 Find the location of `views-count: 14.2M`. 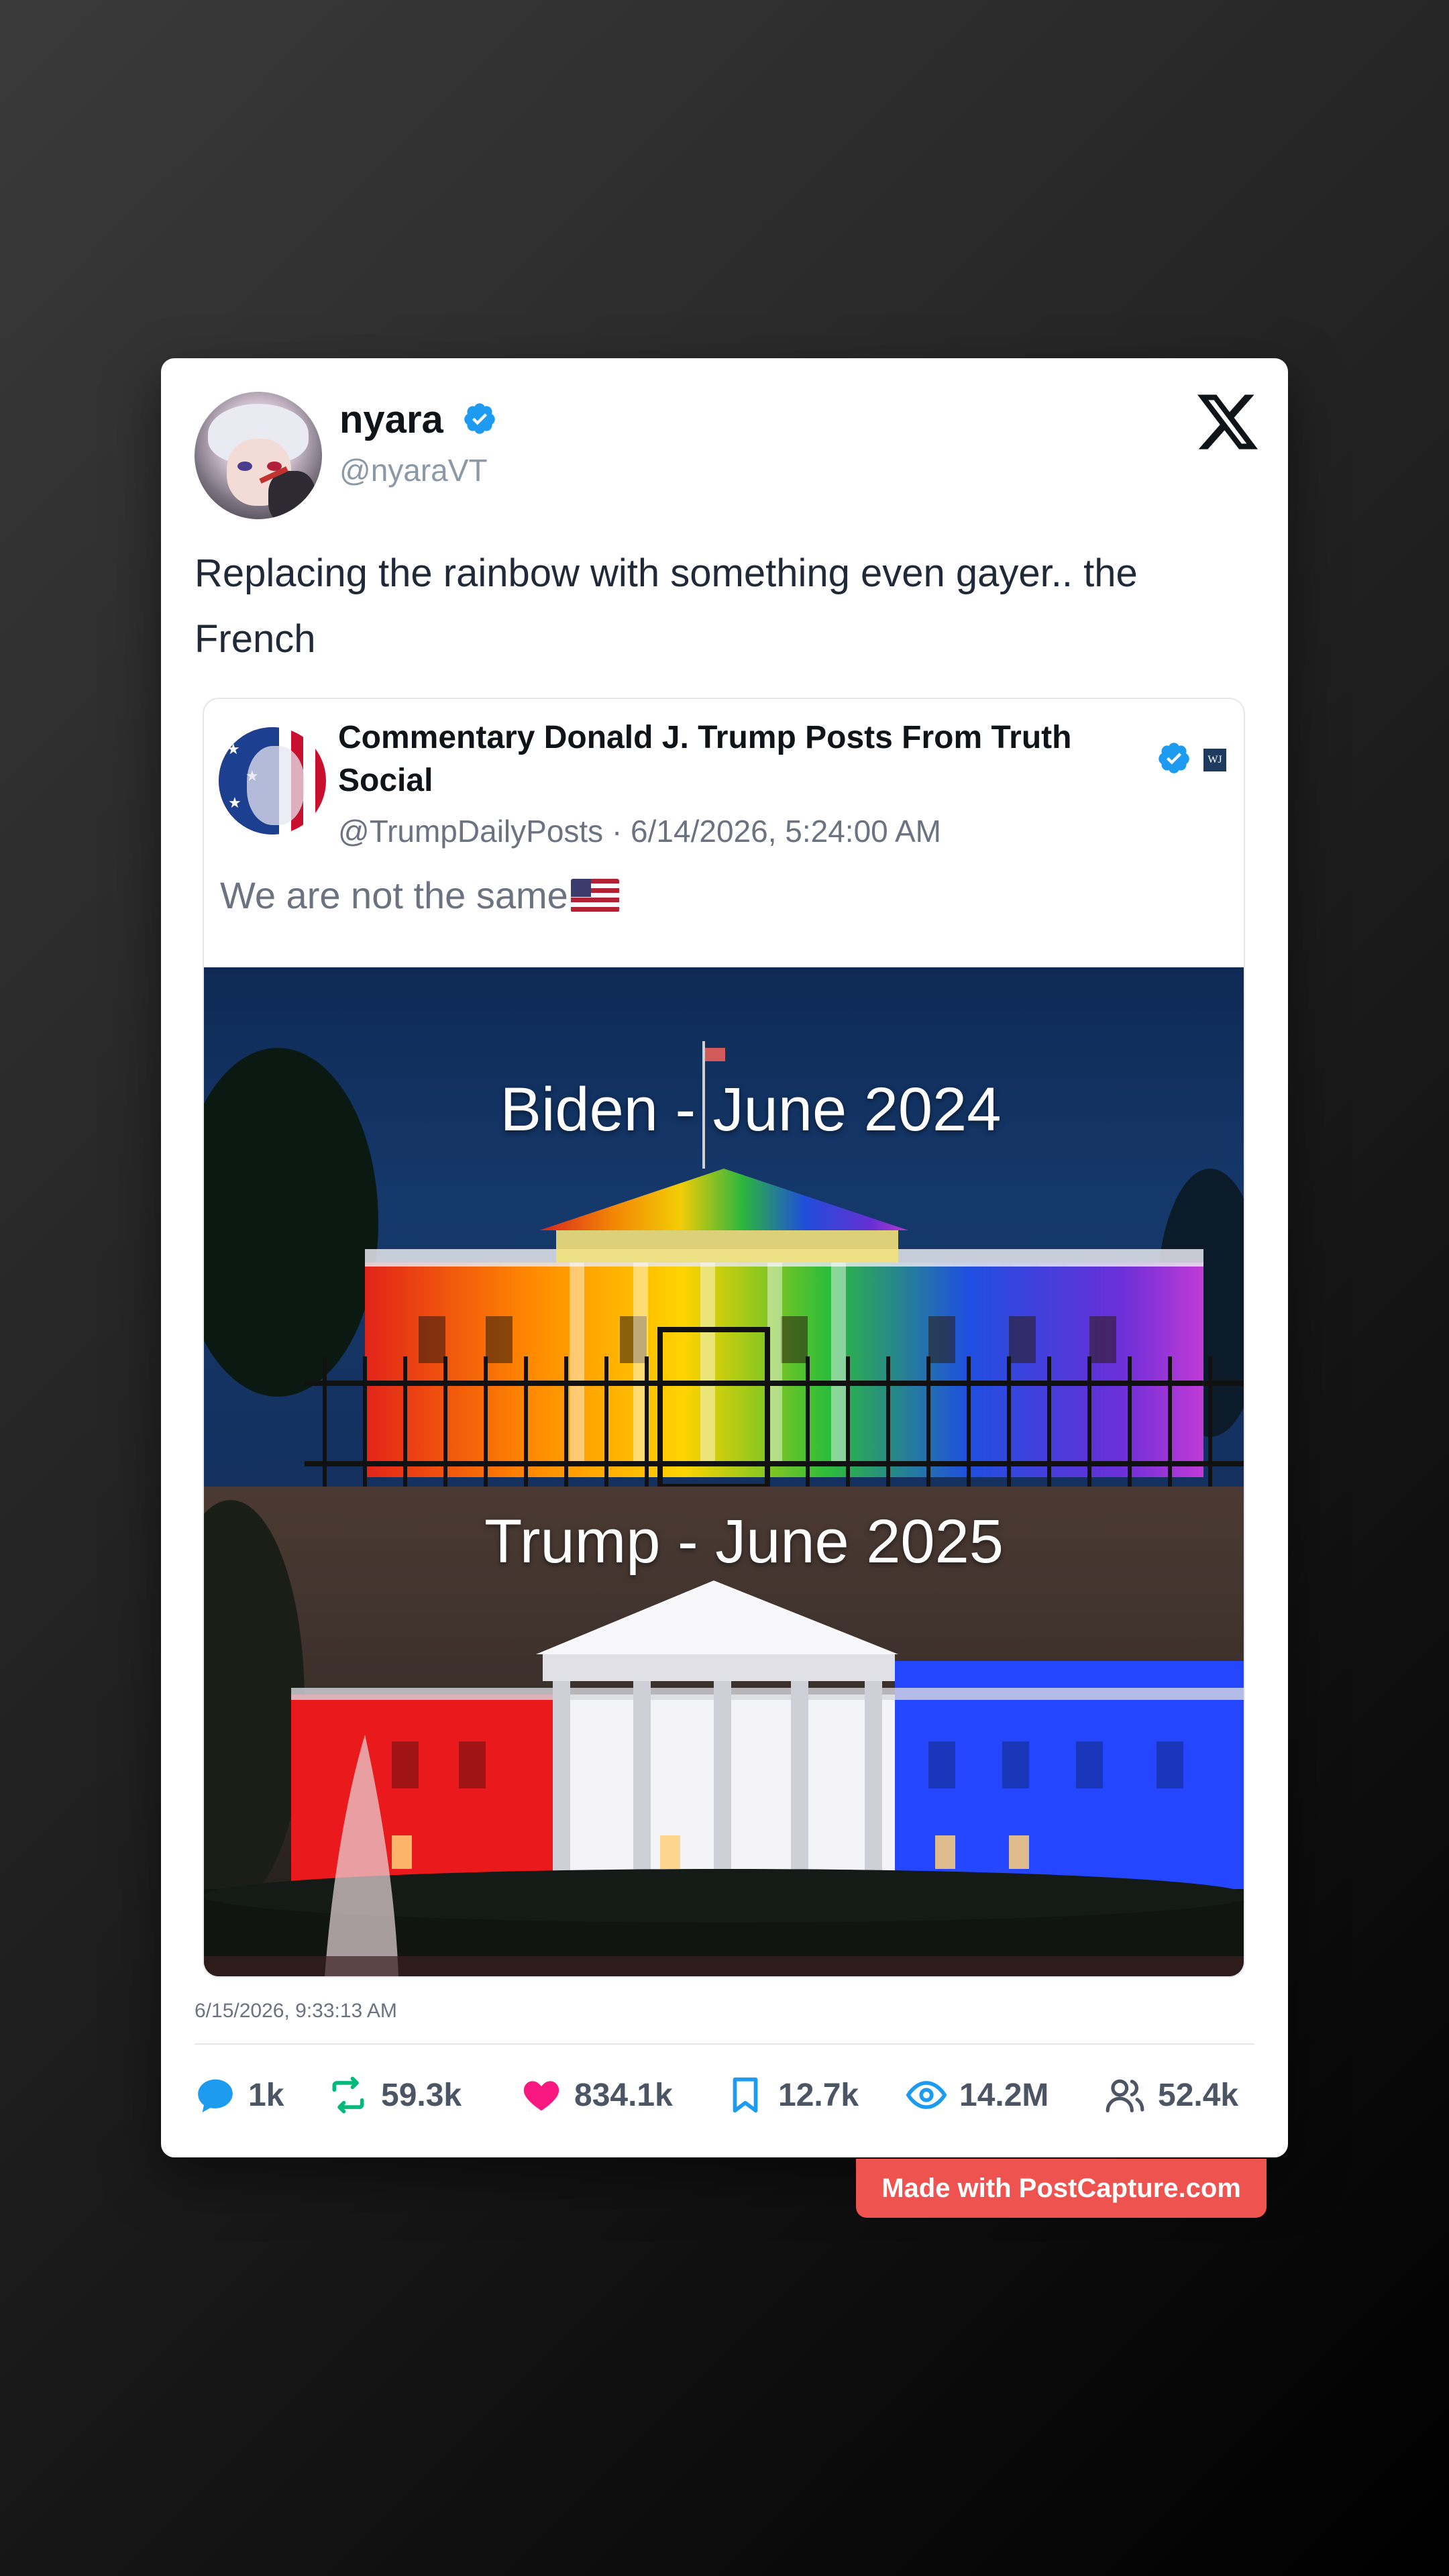

views-count: 14.2M is located at coordinates (1004, 2095).